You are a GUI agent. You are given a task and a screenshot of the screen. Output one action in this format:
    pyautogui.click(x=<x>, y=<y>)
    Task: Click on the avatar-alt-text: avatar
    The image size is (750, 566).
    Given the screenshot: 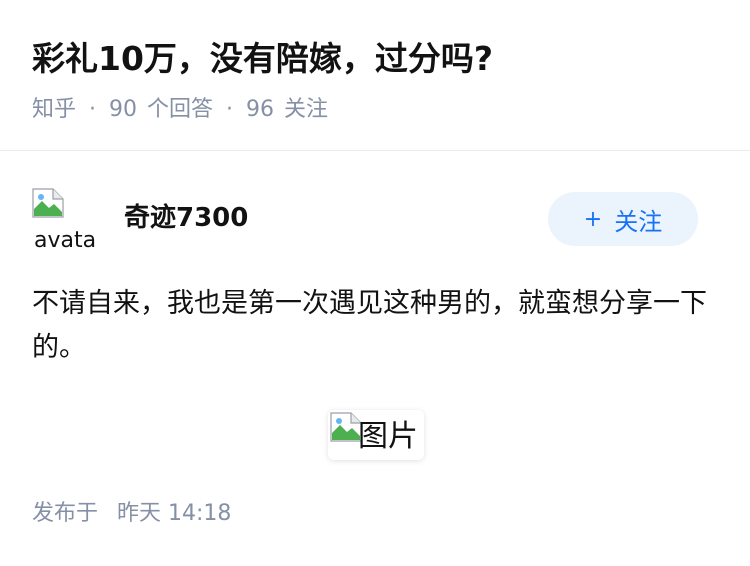 What is the action you would take?
    pyautogui.click(x=66, y=240)
    